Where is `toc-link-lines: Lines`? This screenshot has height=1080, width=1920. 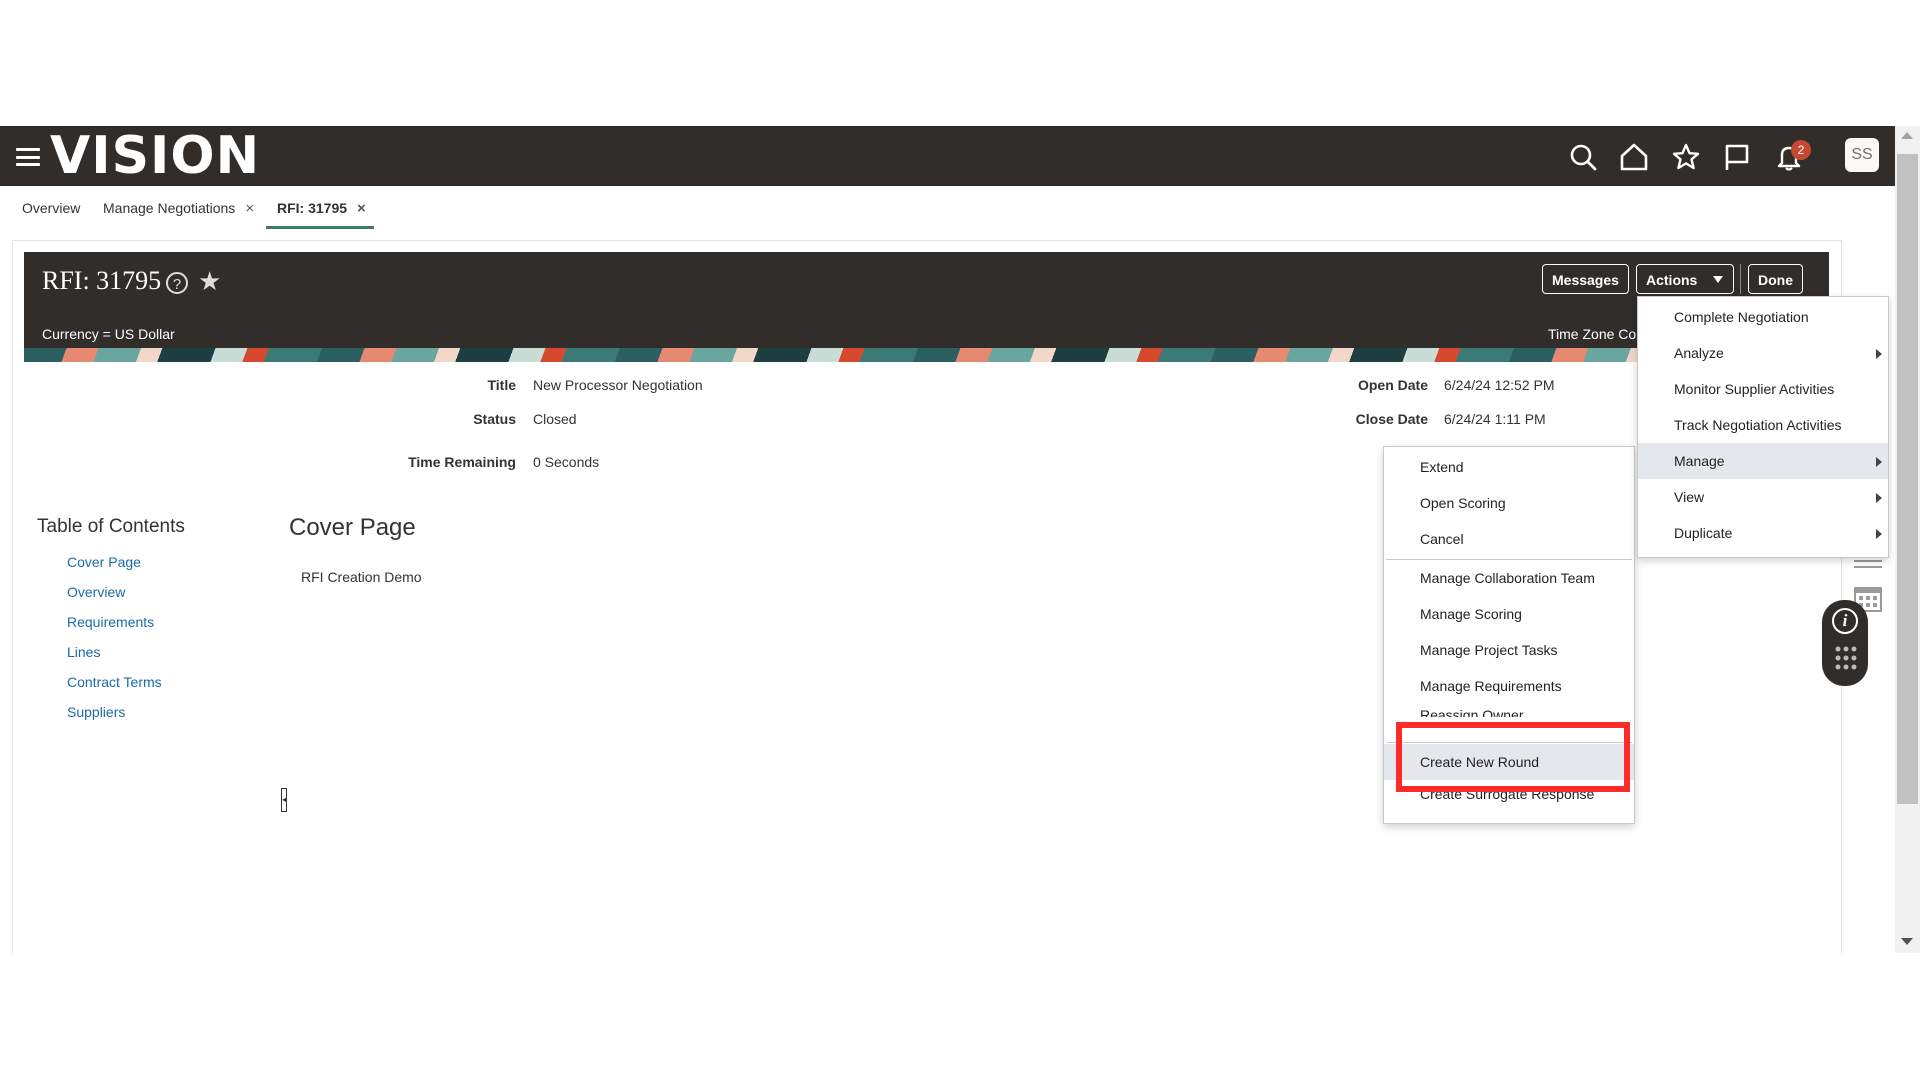 toc-link-lines: Lines is located at coordinates (83, 652).